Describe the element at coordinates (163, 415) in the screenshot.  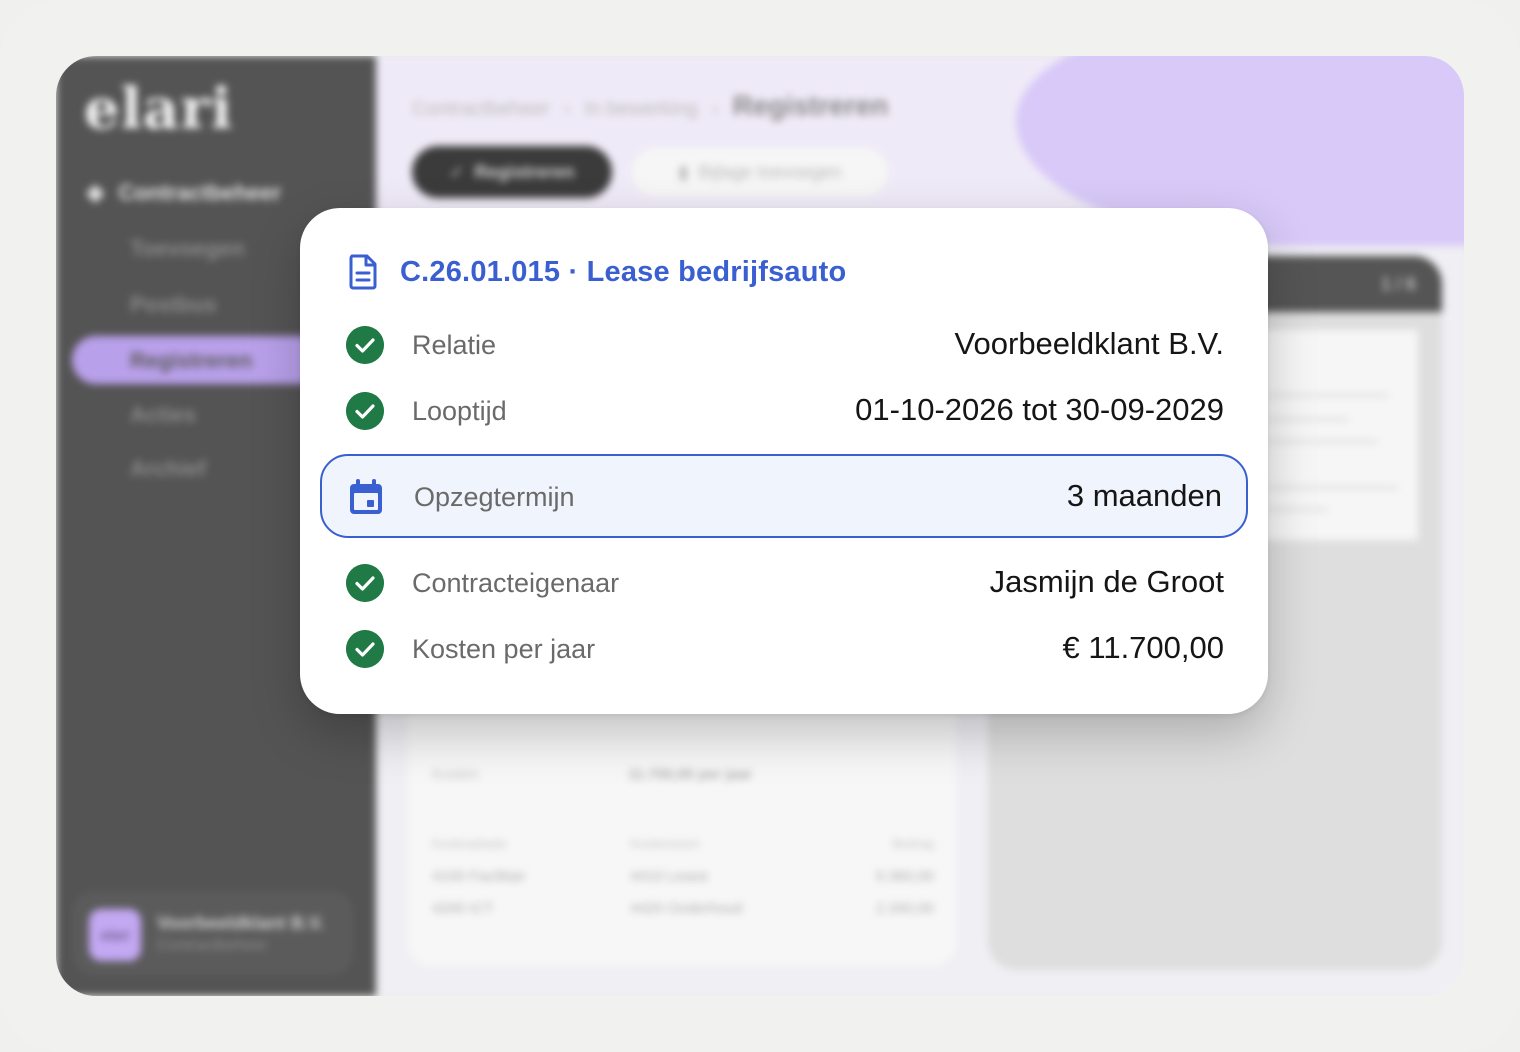
I see `sidebar-item-acties: Acties` at that location.